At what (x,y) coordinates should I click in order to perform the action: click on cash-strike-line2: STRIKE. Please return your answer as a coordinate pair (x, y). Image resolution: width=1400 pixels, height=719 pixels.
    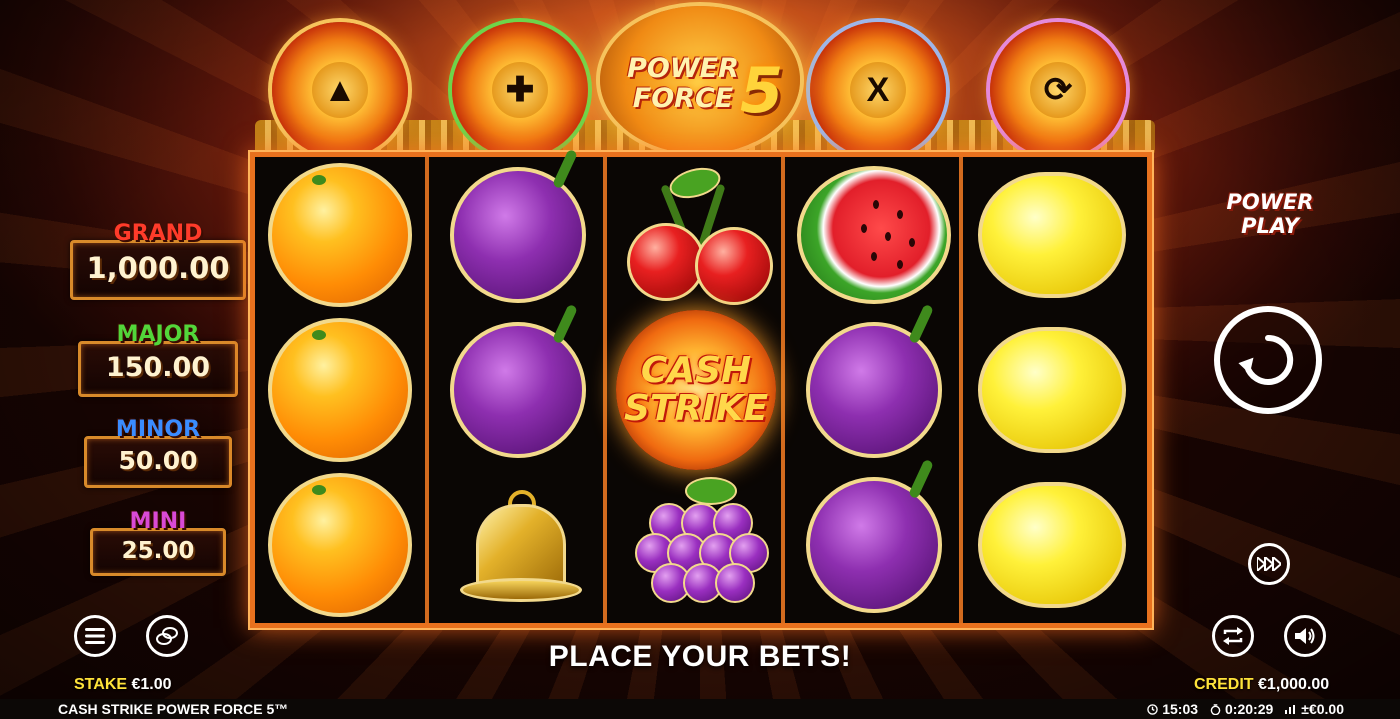
    Looking at the image, I should click on (696, 408).